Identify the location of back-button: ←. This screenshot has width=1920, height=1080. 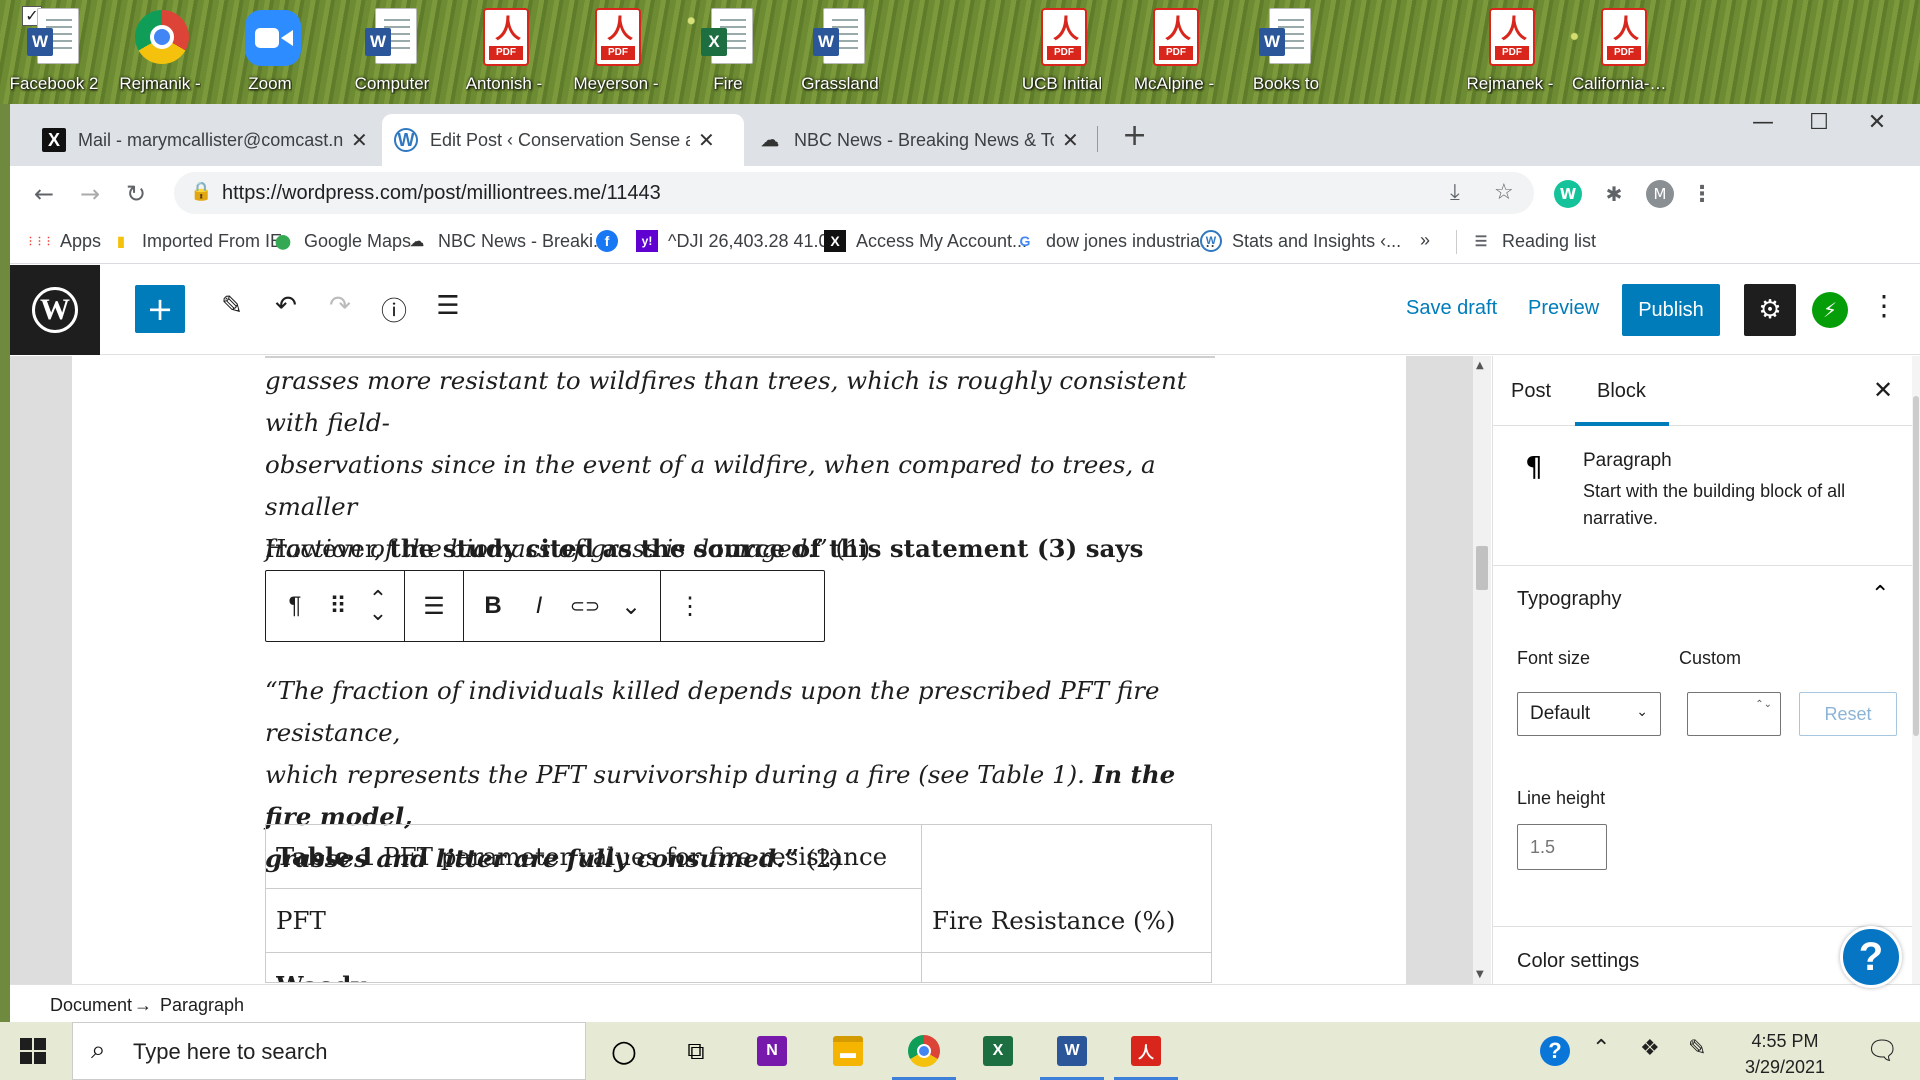
(44, 194).